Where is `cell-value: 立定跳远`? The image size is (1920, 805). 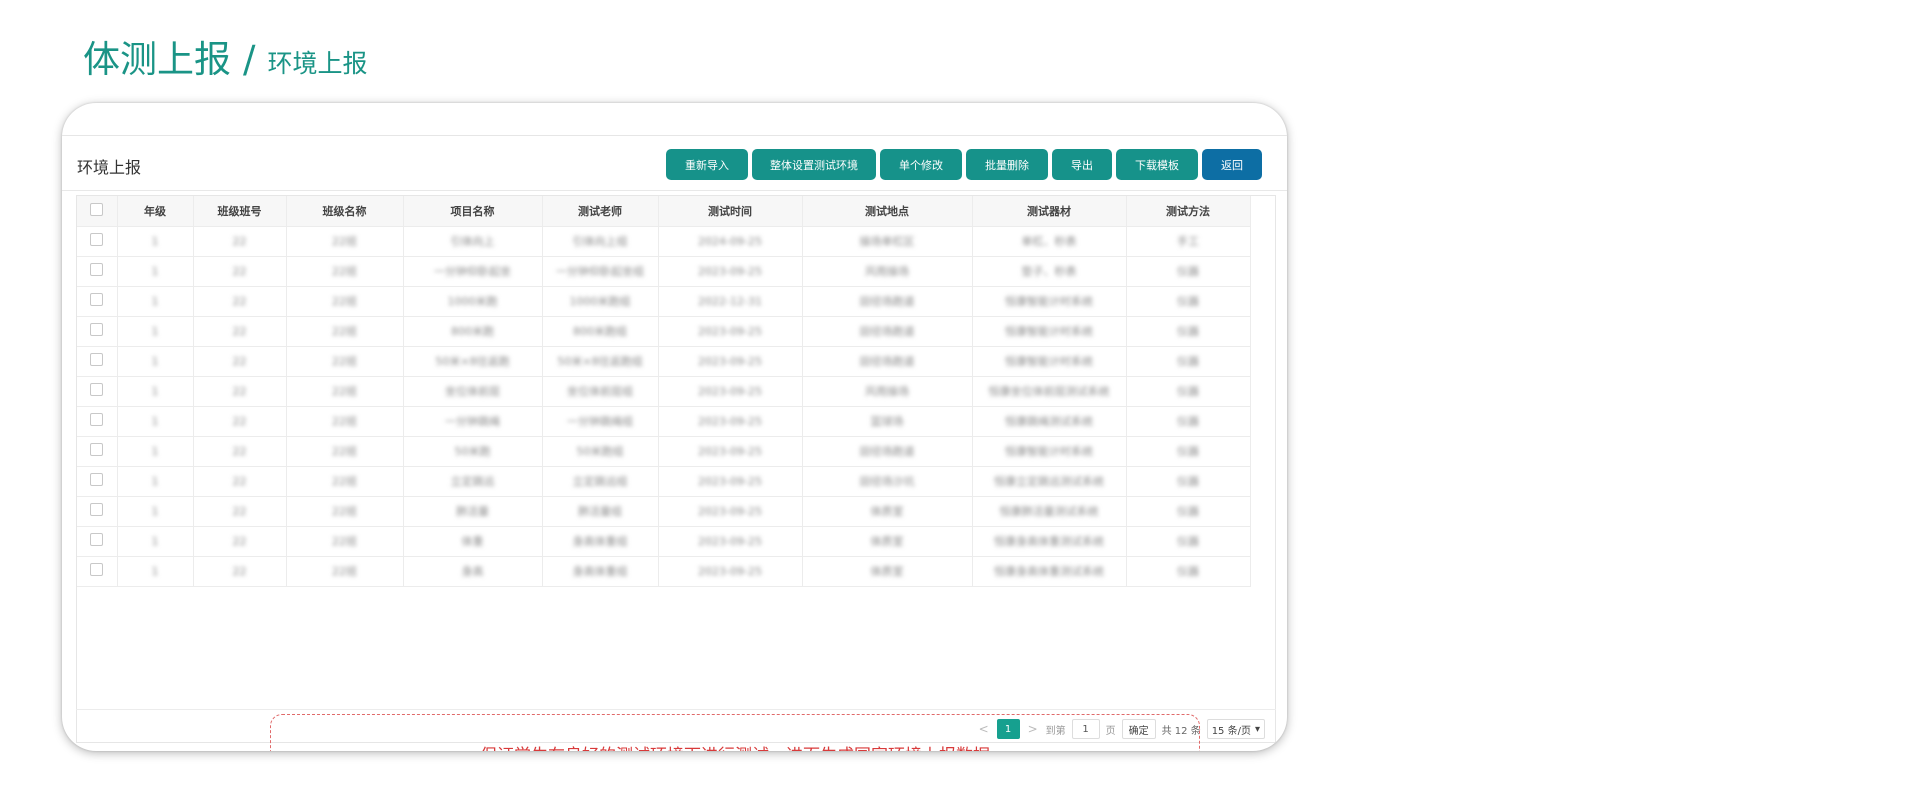 cell-value: 立定跳远 is located at coordinates (472, 481).